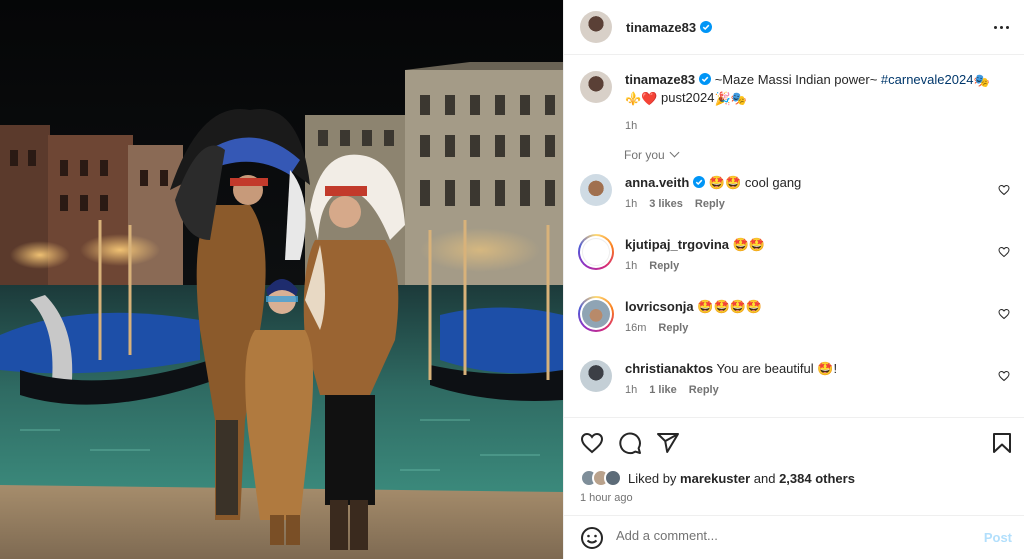  Describe the element at coordinates (795, 192) in the screenshot. I see `comment-item: anna.veith 🤩🤩 cool gang 1h 3 likes Reply` at that location.